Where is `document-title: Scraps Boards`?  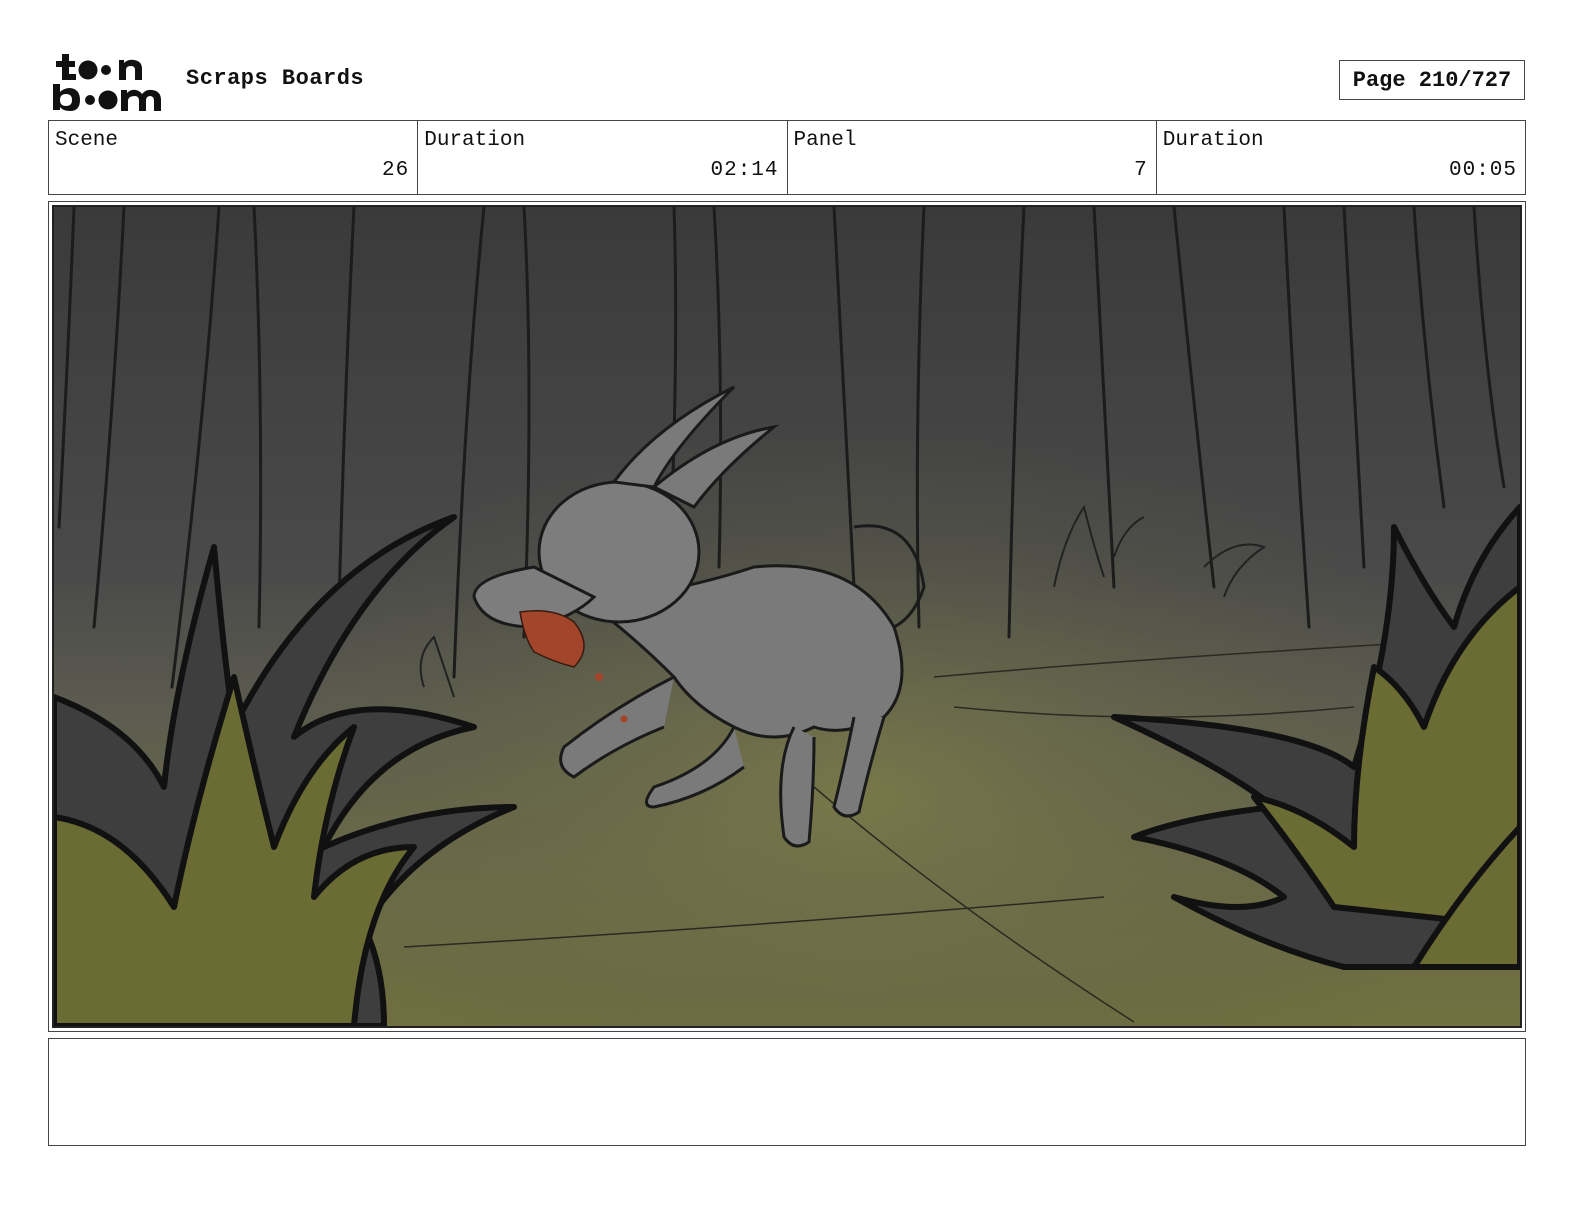 document-title: Scraps Boards is located at coordinates (275, 78).